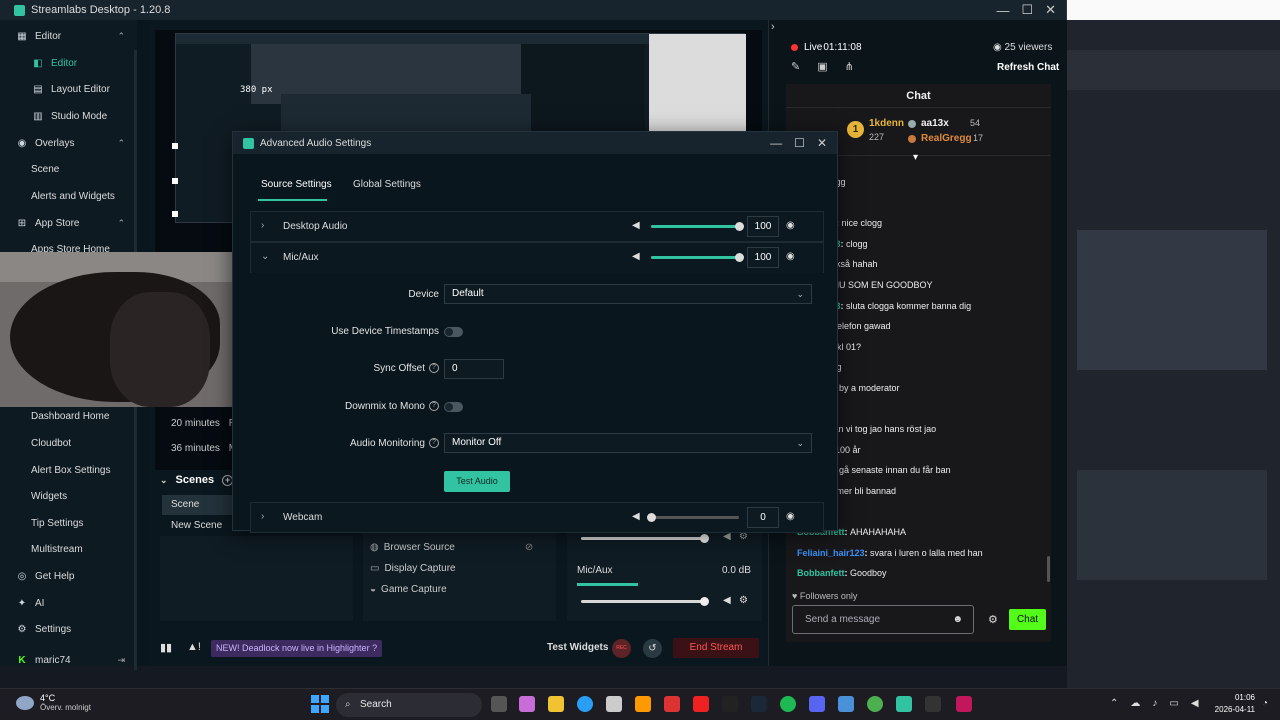 The image size is (1280, 720). Describe the element at coordinates (68, 89) in the screenshot. I see `sidebar-item-layout-editor: ▤ Layout Editor` at that location.